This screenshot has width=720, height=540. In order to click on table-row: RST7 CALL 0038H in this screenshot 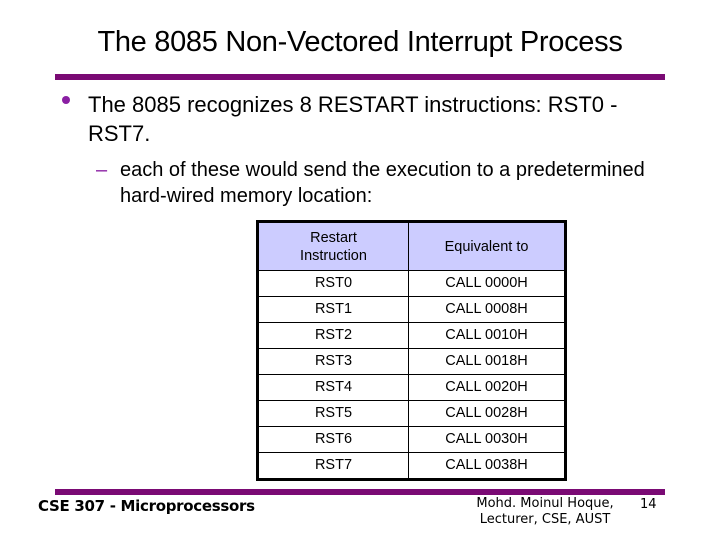, I will do `click(411, 466)`.